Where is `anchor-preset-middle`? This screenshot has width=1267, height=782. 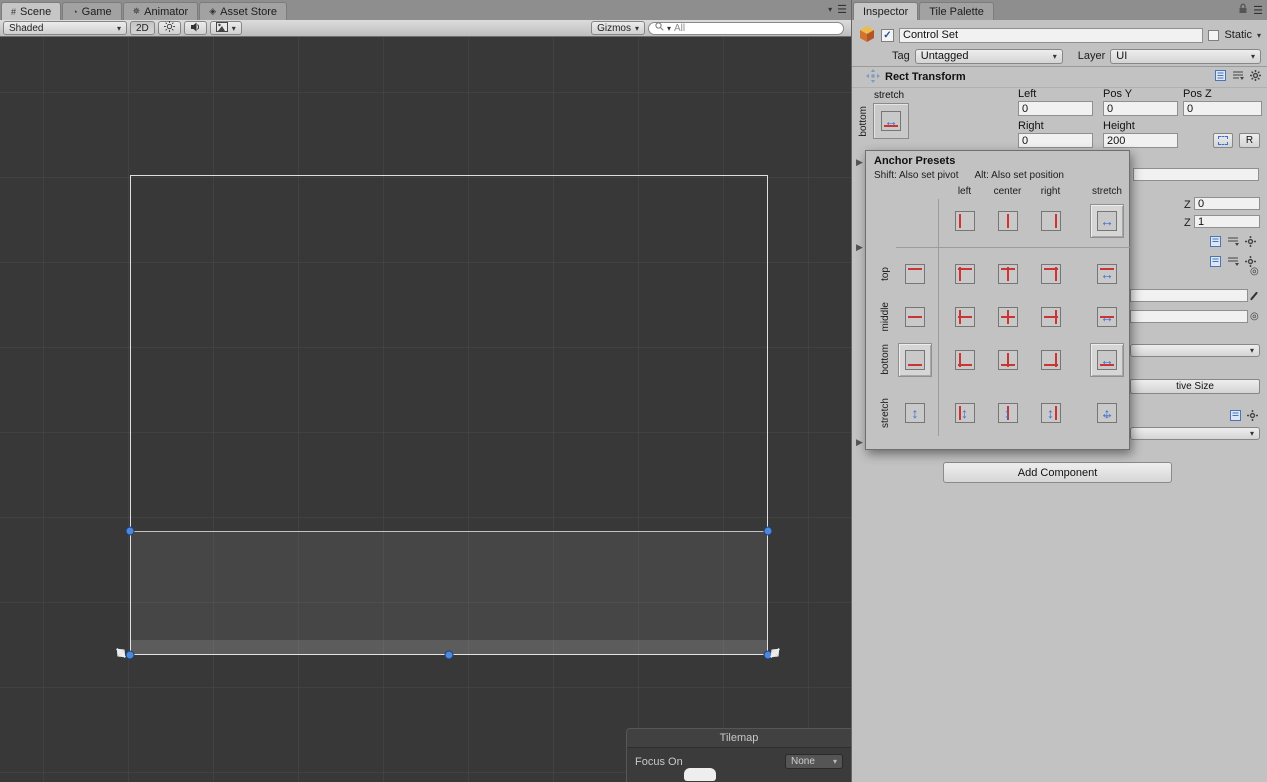
anchor-preset-middle is located at coordinates (915, 316).